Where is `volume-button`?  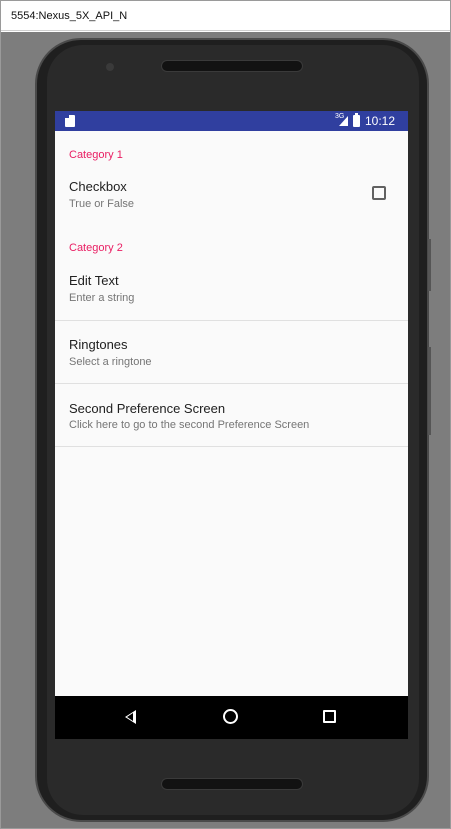
volume-button is located at coordinates (429, 265).